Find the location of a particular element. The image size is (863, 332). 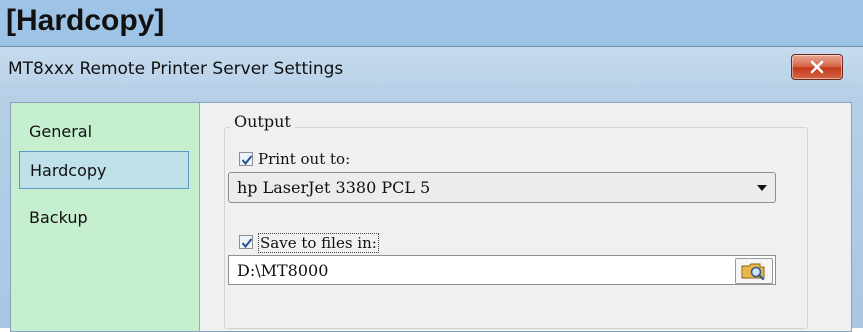

folder-browse-icon is located at coordinates (753, 272).